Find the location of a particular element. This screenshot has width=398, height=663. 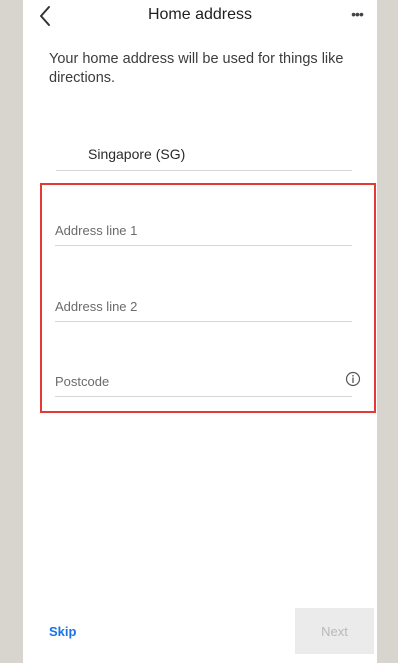

next-button: Next is located at coordinates (334, 631).